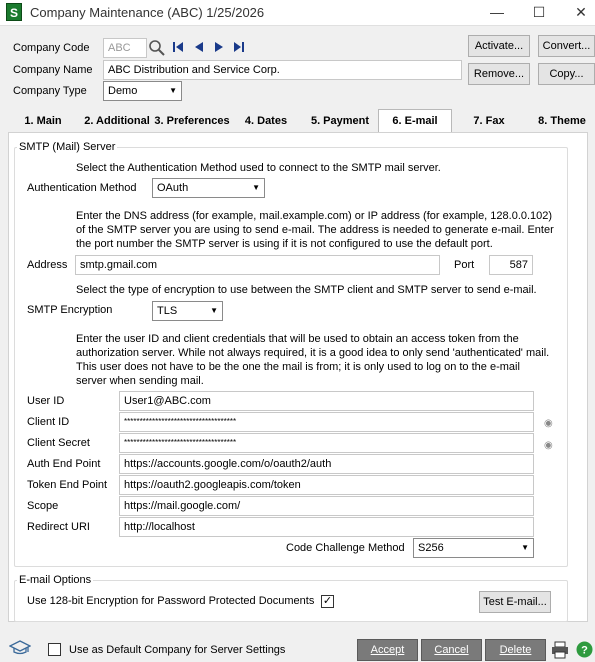 Image resolution: width=595 pixels, height=662 pixels. I want to click on address-field: smtp.gmail.com, so click(257, 265).